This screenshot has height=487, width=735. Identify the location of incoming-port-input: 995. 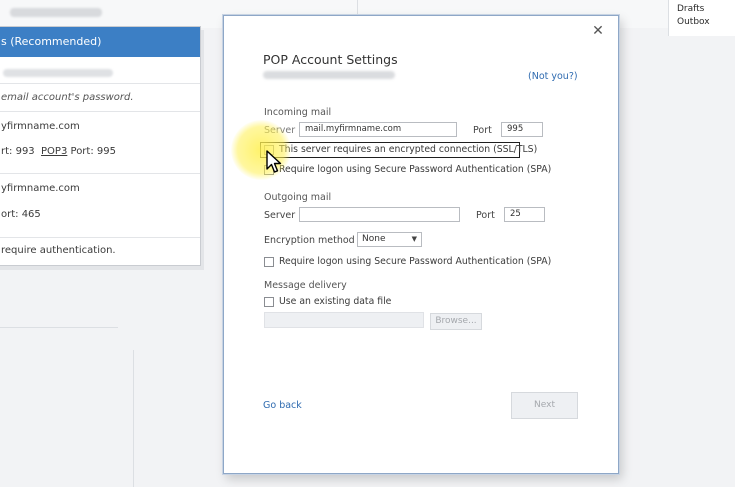
(522, 129).